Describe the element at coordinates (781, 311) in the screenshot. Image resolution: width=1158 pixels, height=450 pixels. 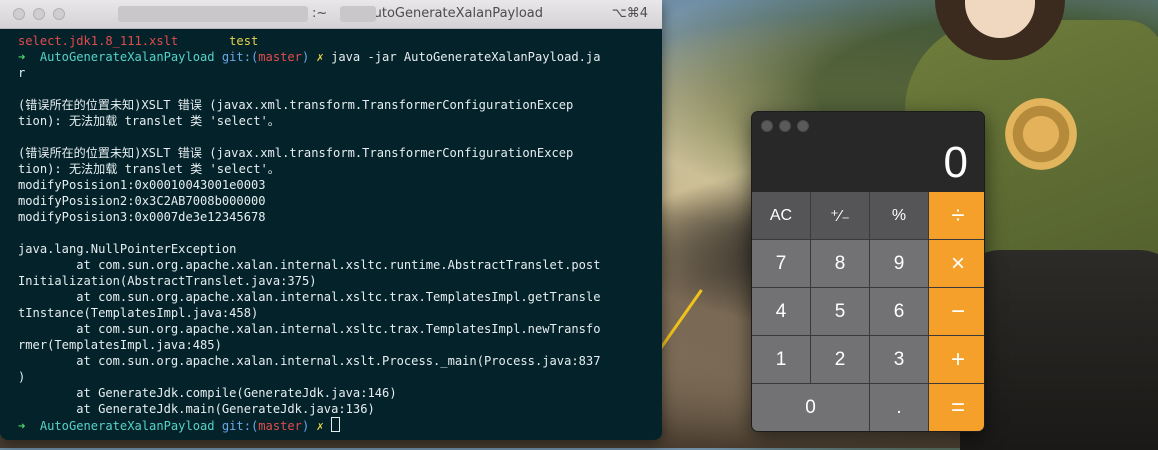
I see `digit-4-button: 4` at that location.